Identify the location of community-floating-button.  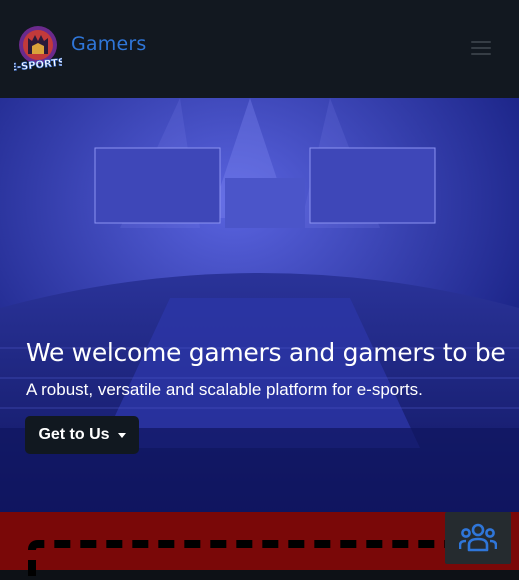
(478, 538).